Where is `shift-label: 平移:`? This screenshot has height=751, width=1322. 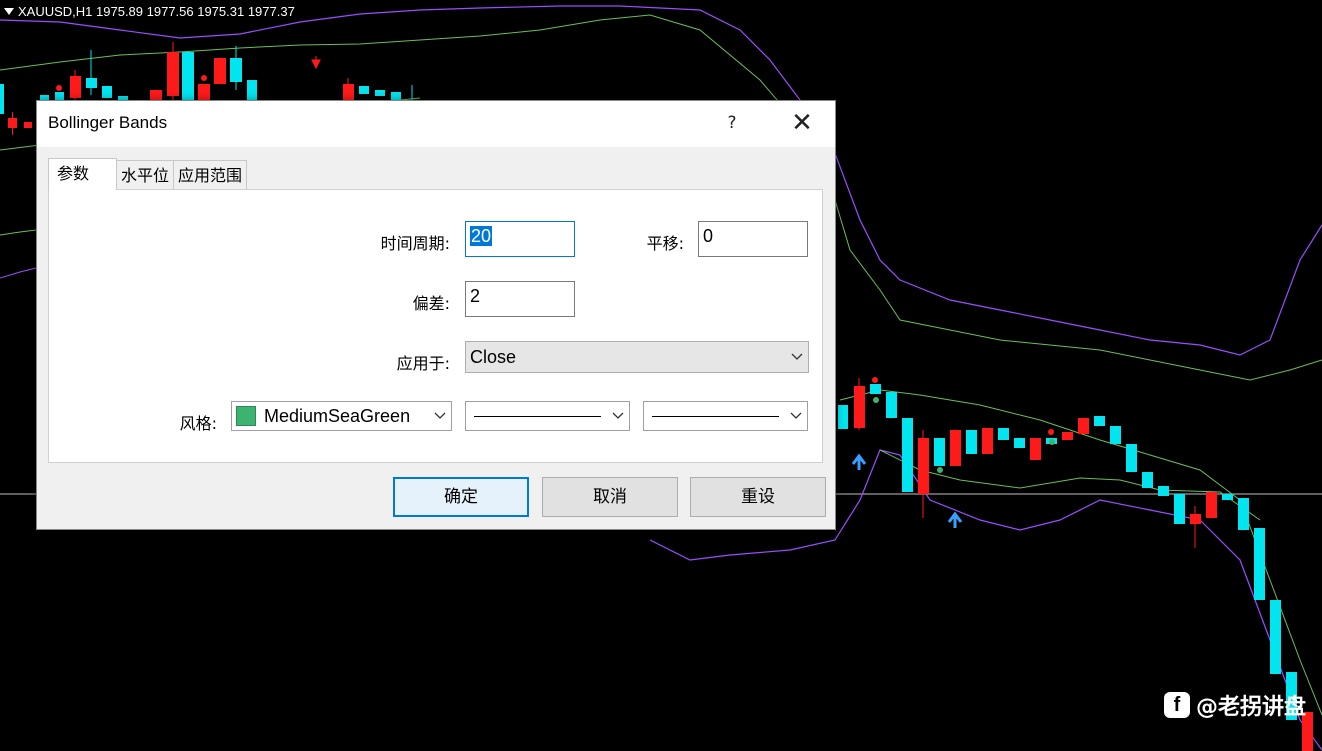
shift-label: 平移: is located at coordinates (665, 243).